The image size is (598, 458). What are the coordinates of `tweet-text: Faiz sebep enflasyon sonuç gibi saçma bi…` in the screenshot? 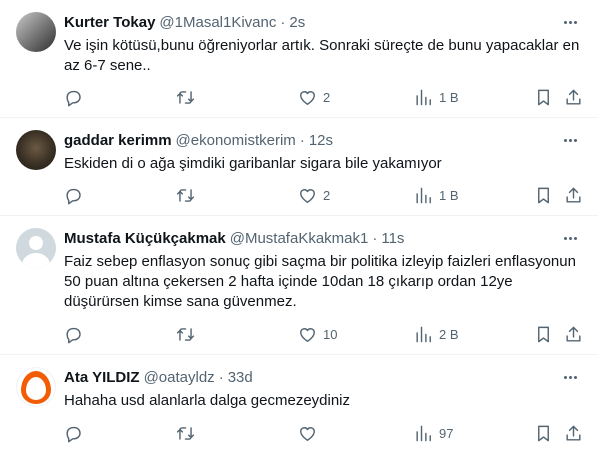 It's located at (322, 281).